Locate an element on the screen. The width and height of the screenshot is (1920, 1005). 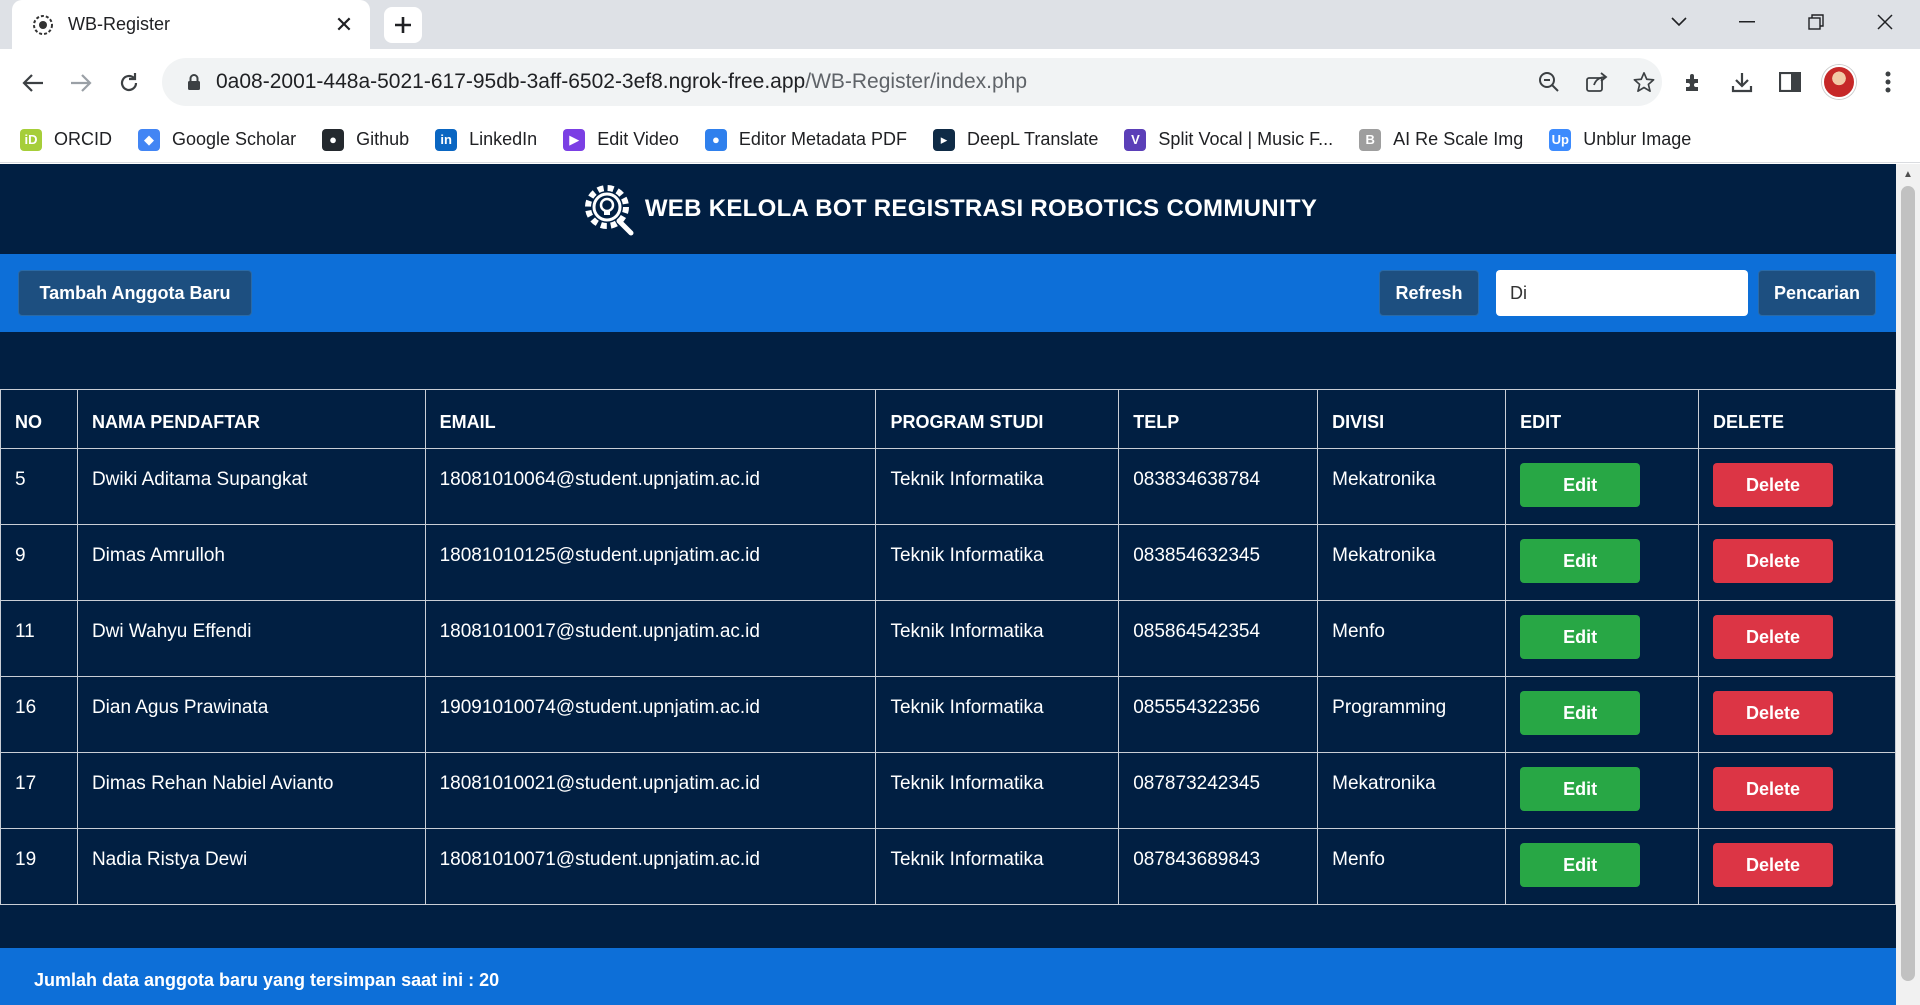
cell-email: 18081010017@student.upnjatim.ac.id is located at coordinates (650, 638).